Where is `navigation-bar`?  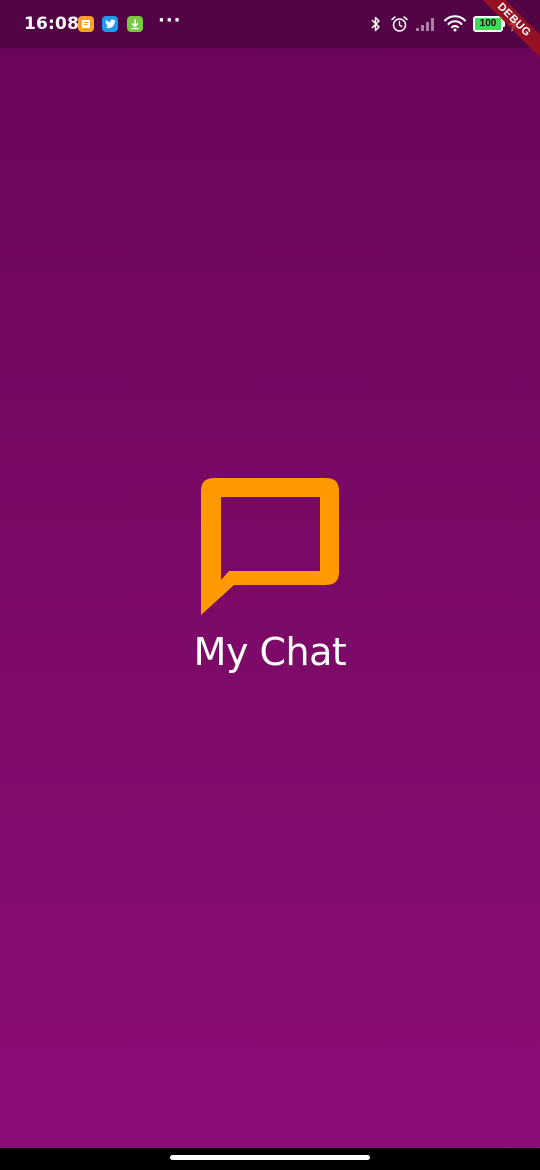
navigation-bar is located at coordinates (270, 1159).